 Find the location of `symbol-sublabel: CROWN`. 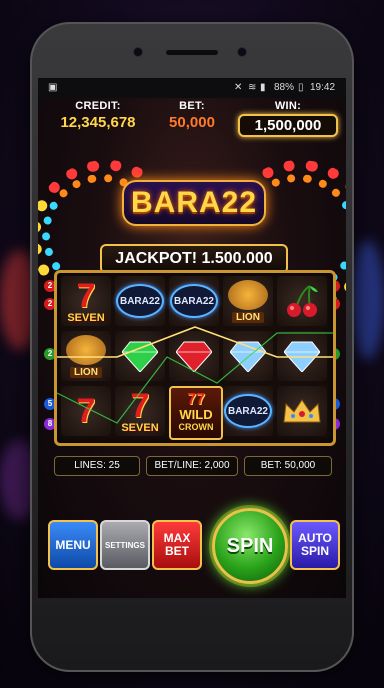

symbol-sublabel: CROWN is located at coordinates (196, 427).